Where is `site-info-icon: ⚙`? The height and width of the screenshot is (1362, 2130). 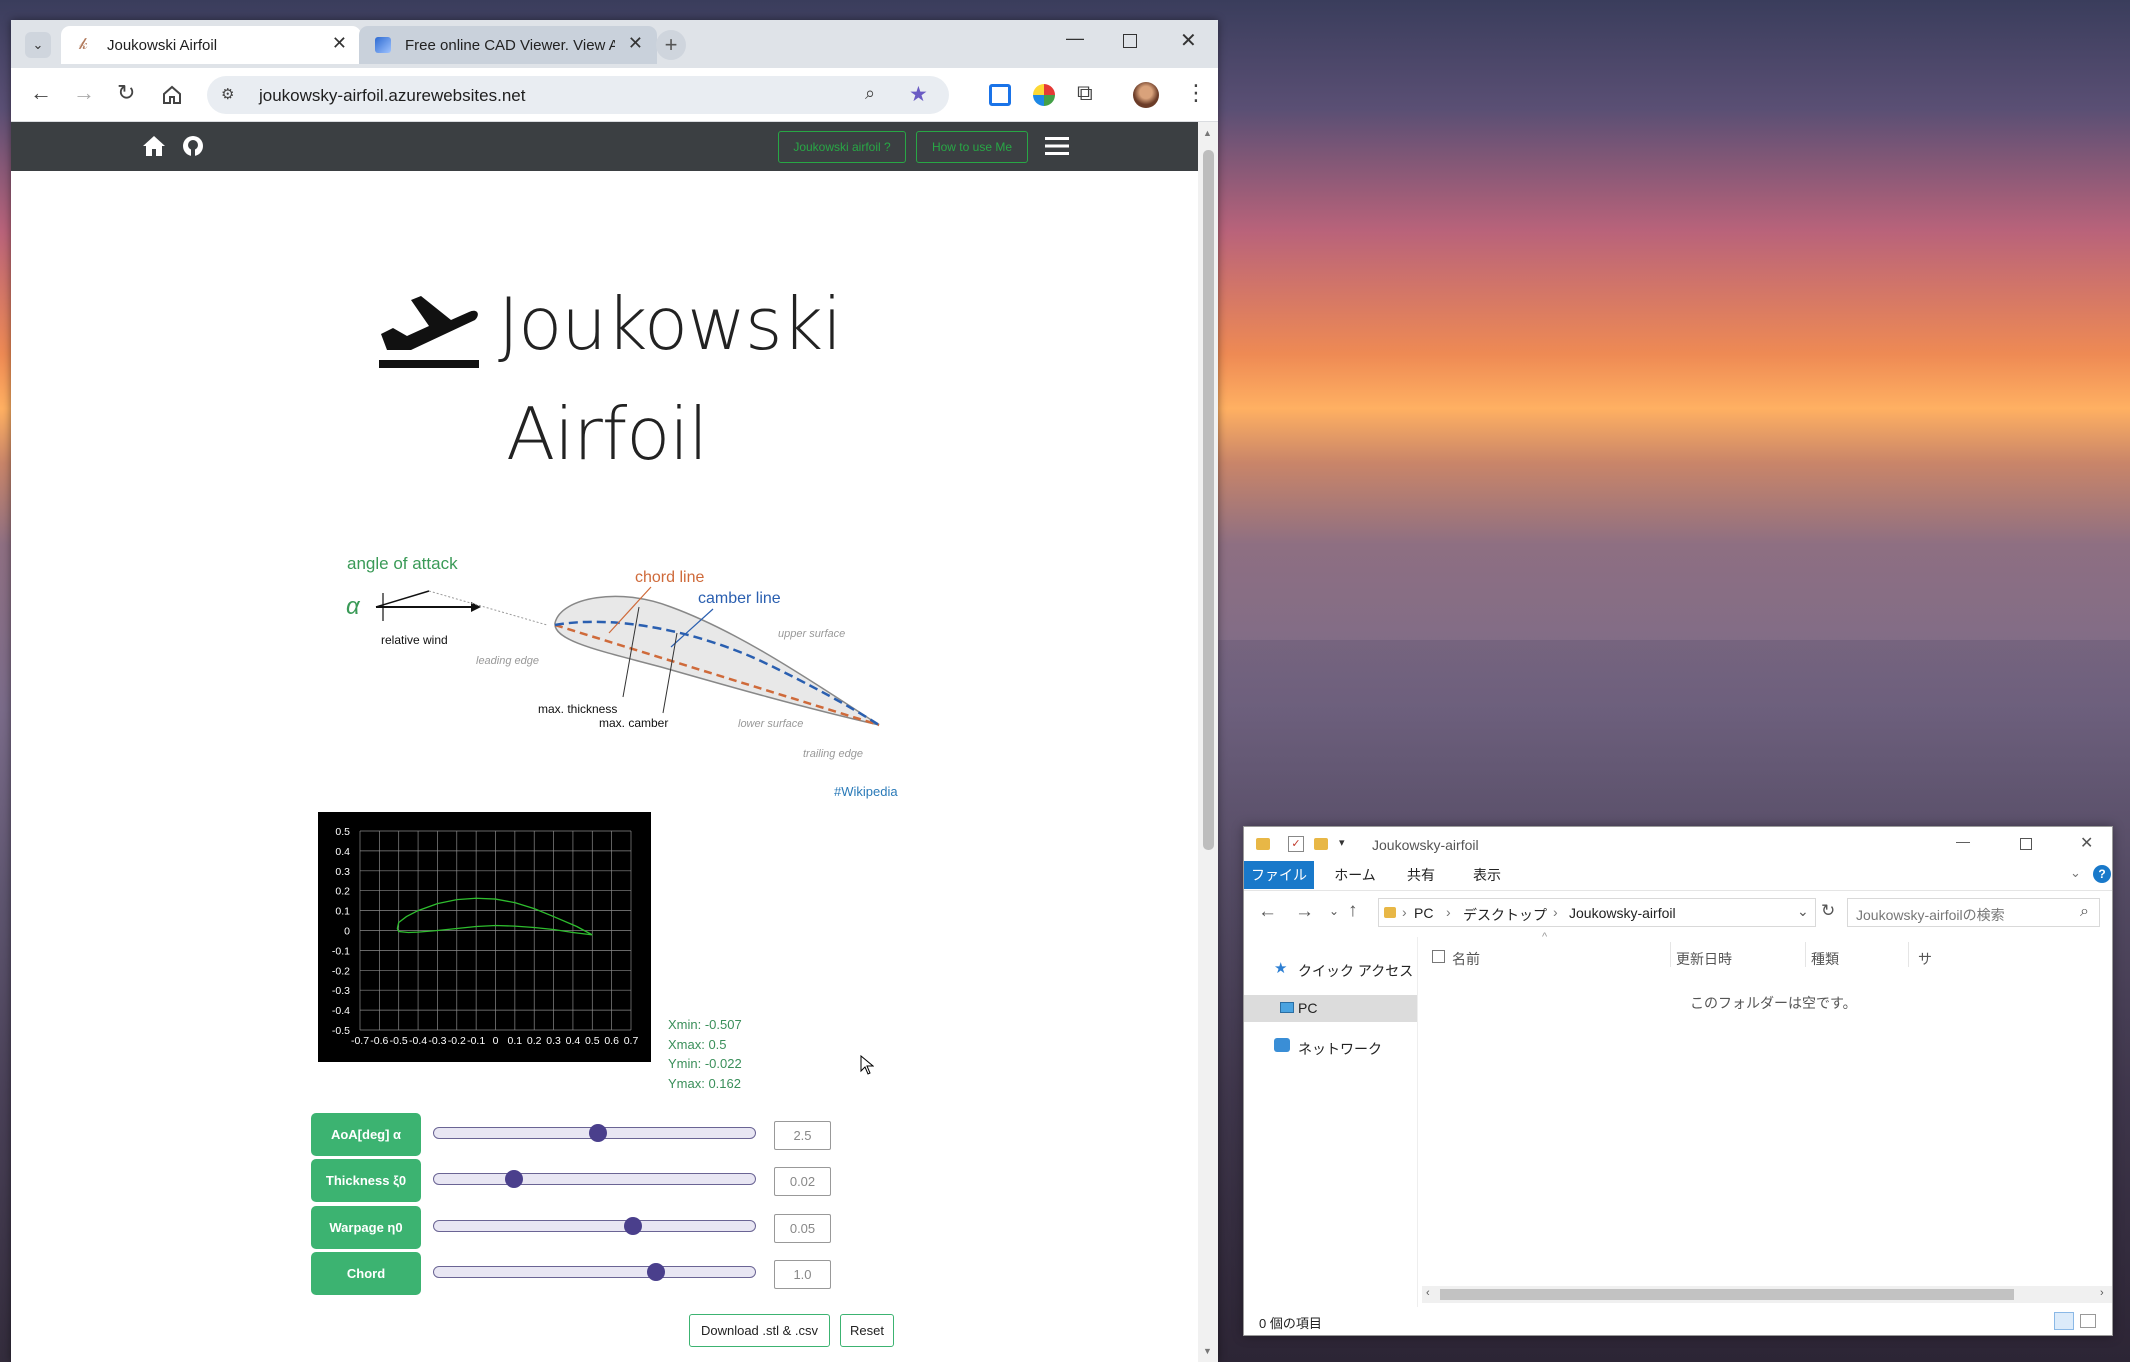
site-info-icon: ⚙ is located at coordinates (227, 94).